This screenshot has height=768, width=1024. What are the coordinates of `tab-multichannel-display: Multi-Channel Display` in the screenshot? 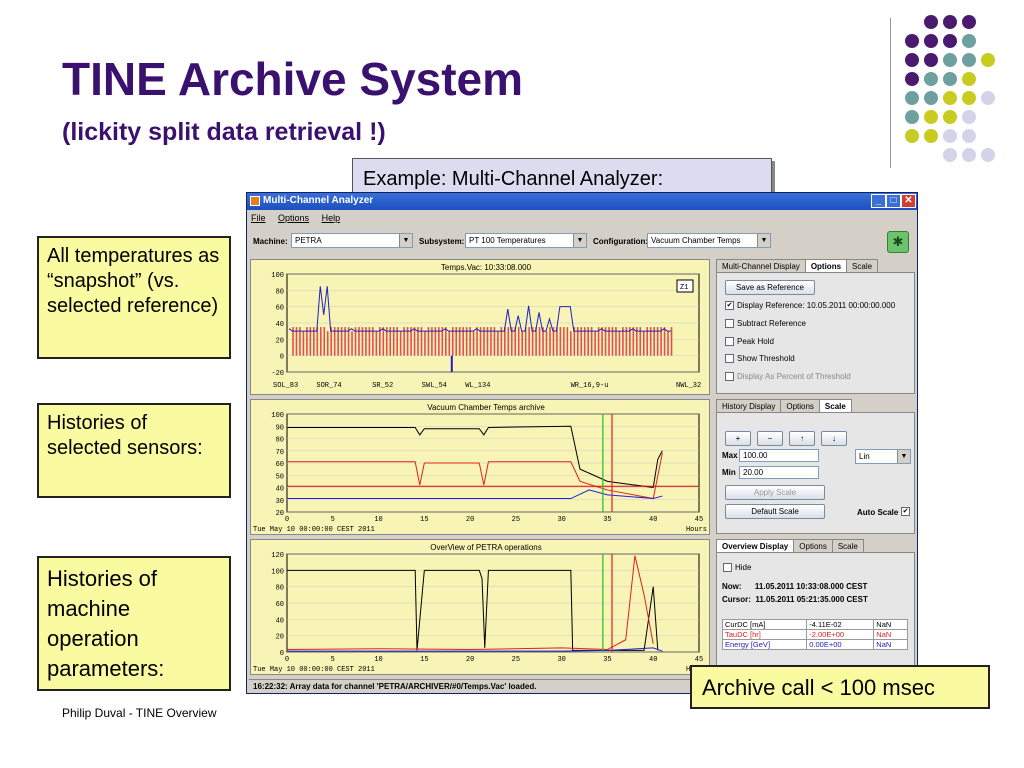 It's located at (761, 265).